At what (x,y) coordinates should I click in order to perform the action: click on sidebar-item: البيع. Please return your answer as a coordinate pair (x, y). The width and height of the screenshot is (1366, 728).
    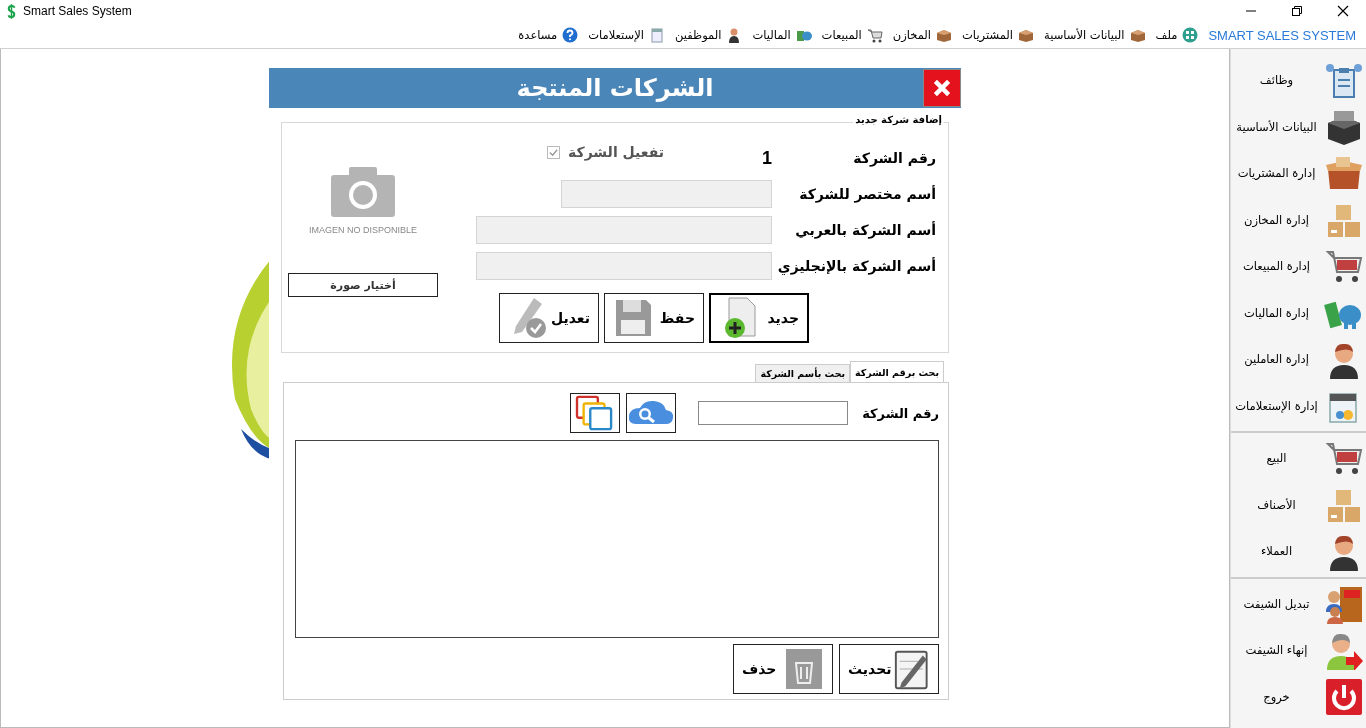
    Looking at the image, I should click on (1298, 458).